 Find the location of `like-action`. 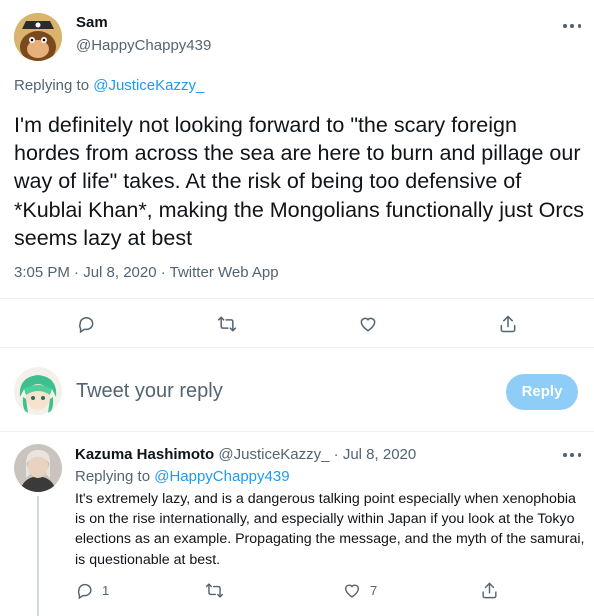

like-action is located at coordinates (368, 324).